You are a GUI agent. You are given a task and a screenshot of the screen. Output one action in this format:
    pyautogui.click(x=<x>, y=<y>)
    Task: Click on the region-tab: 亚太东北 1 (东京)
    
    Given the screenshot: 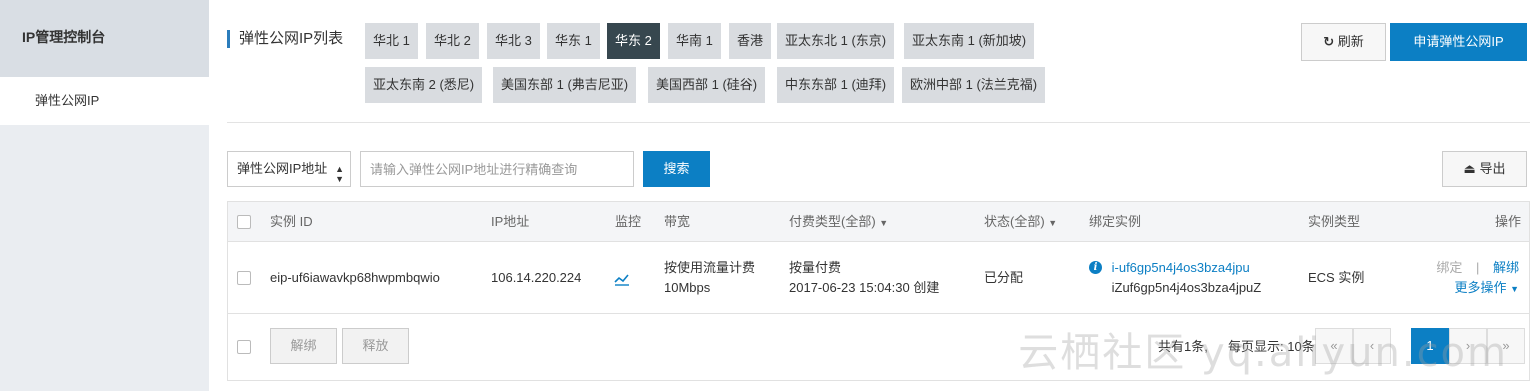 What is the action you would take?
    pyautogui.click(x=836, y=41)
    